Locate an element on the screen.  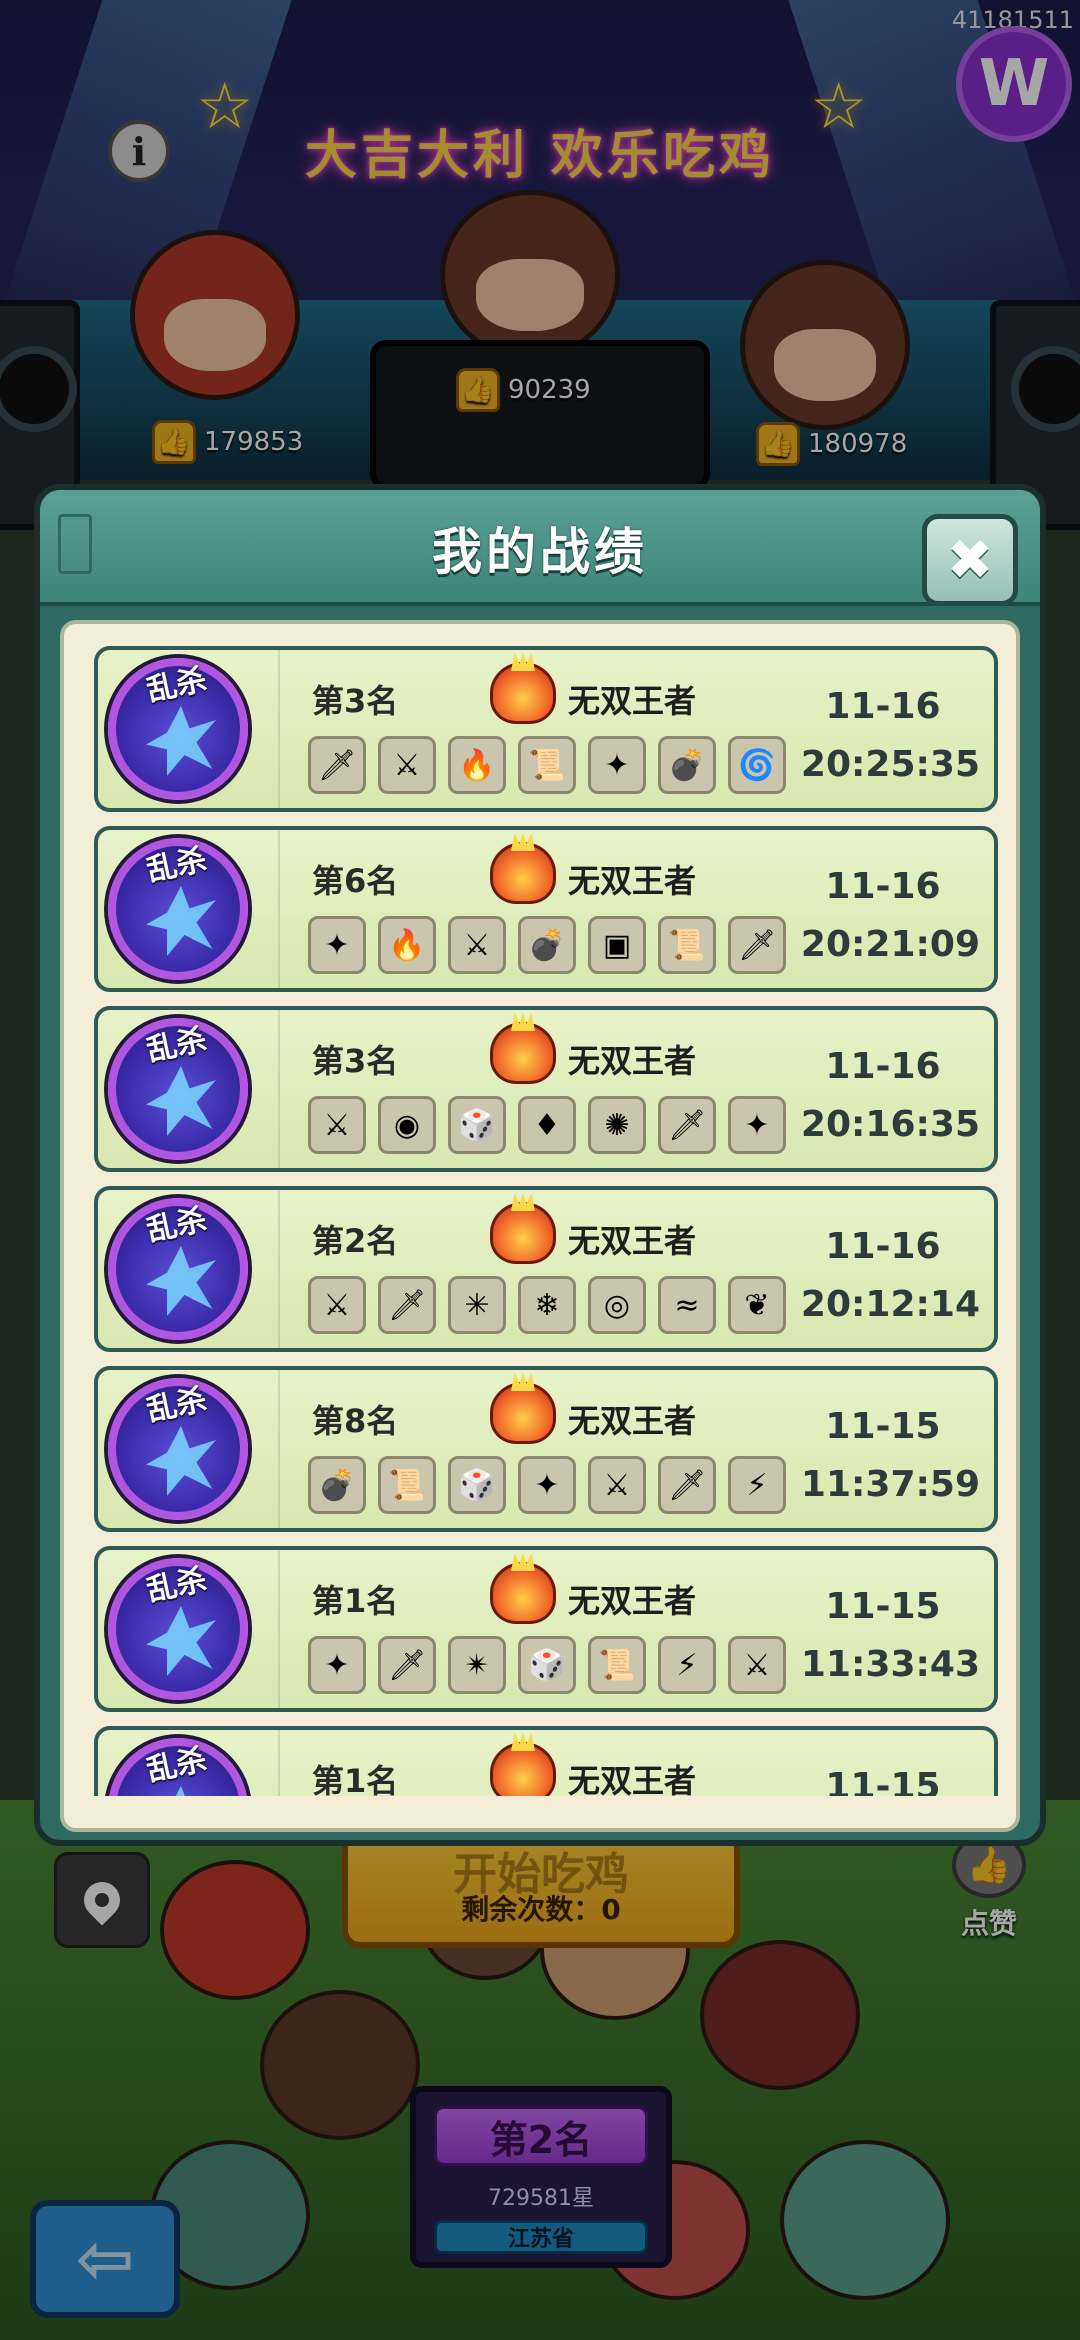
fire-burst-icon: ✺ is located at coordinates (617, 1125).